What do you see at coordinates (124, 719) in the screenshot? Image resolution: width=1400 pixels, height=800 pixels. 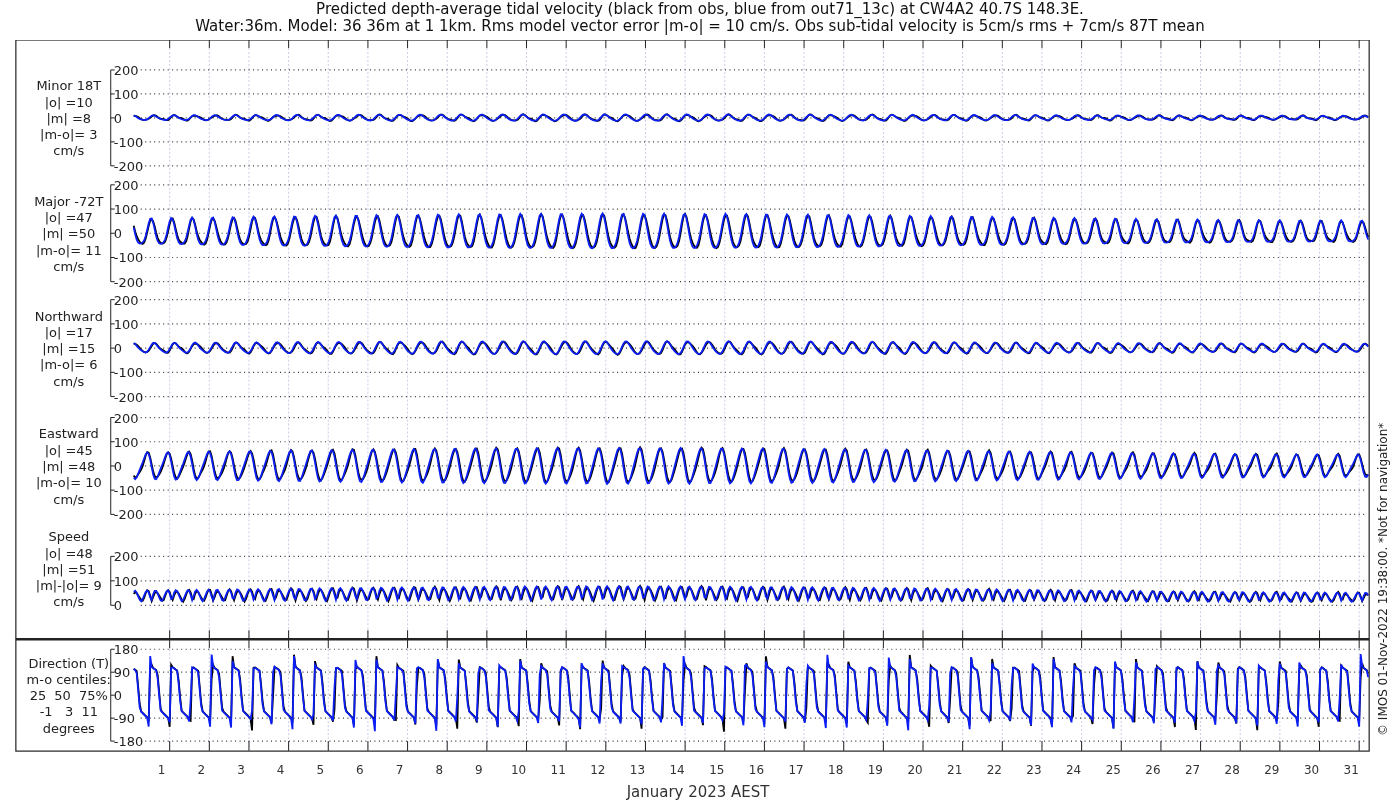 I see `y-tick-label: -90` at bounding box center [124, 719].